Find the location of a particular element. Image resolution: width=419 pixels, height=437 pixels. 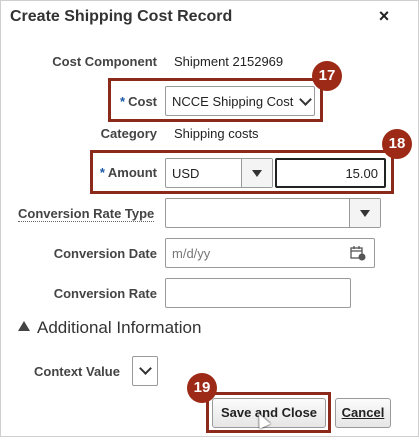

conversion-rate-input is located at coordinates (258, 293).